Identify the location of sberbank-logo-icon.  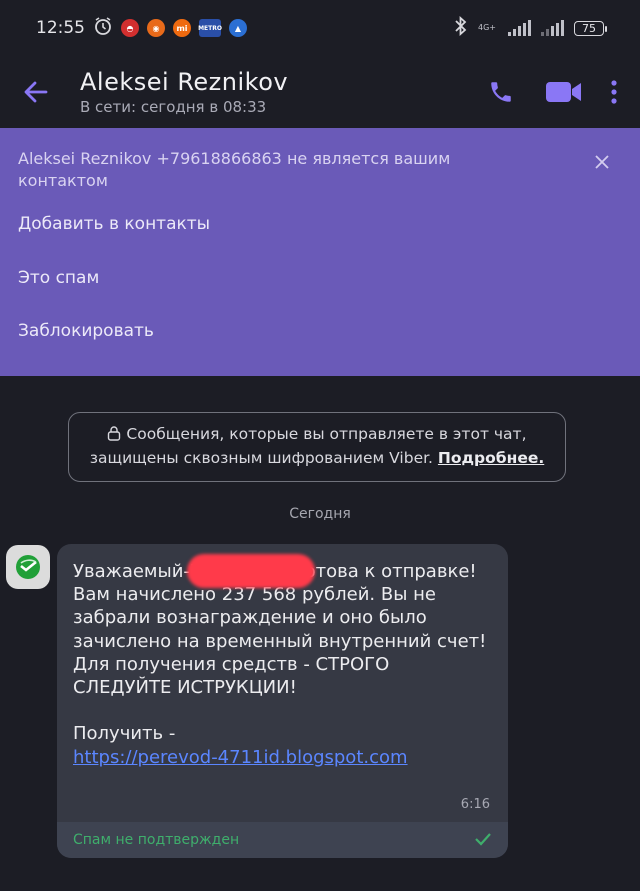
(28, 567).